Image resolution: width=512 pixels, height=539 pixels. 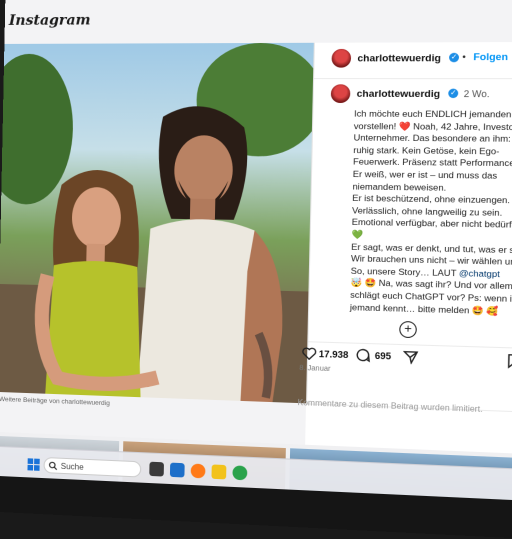 I want to click on add-icon: +, so click(x=408, y=329).